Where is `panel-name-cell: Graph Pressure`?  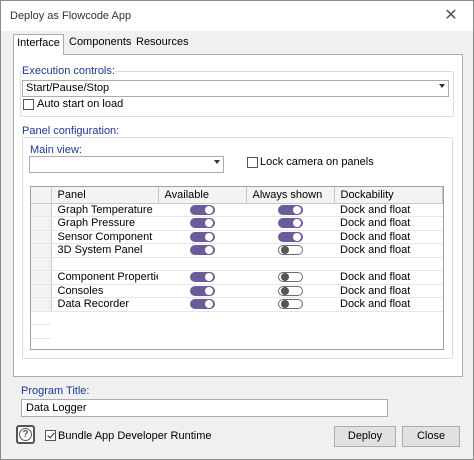 panel-name-cell: Graph Pressure is located at coordinates (104, 223).